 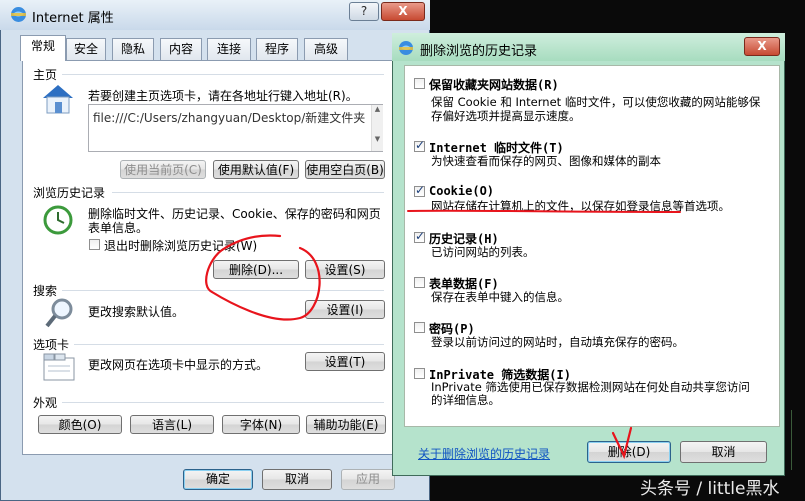 I want to click on annotation-underline, so click(x=544, y=211).